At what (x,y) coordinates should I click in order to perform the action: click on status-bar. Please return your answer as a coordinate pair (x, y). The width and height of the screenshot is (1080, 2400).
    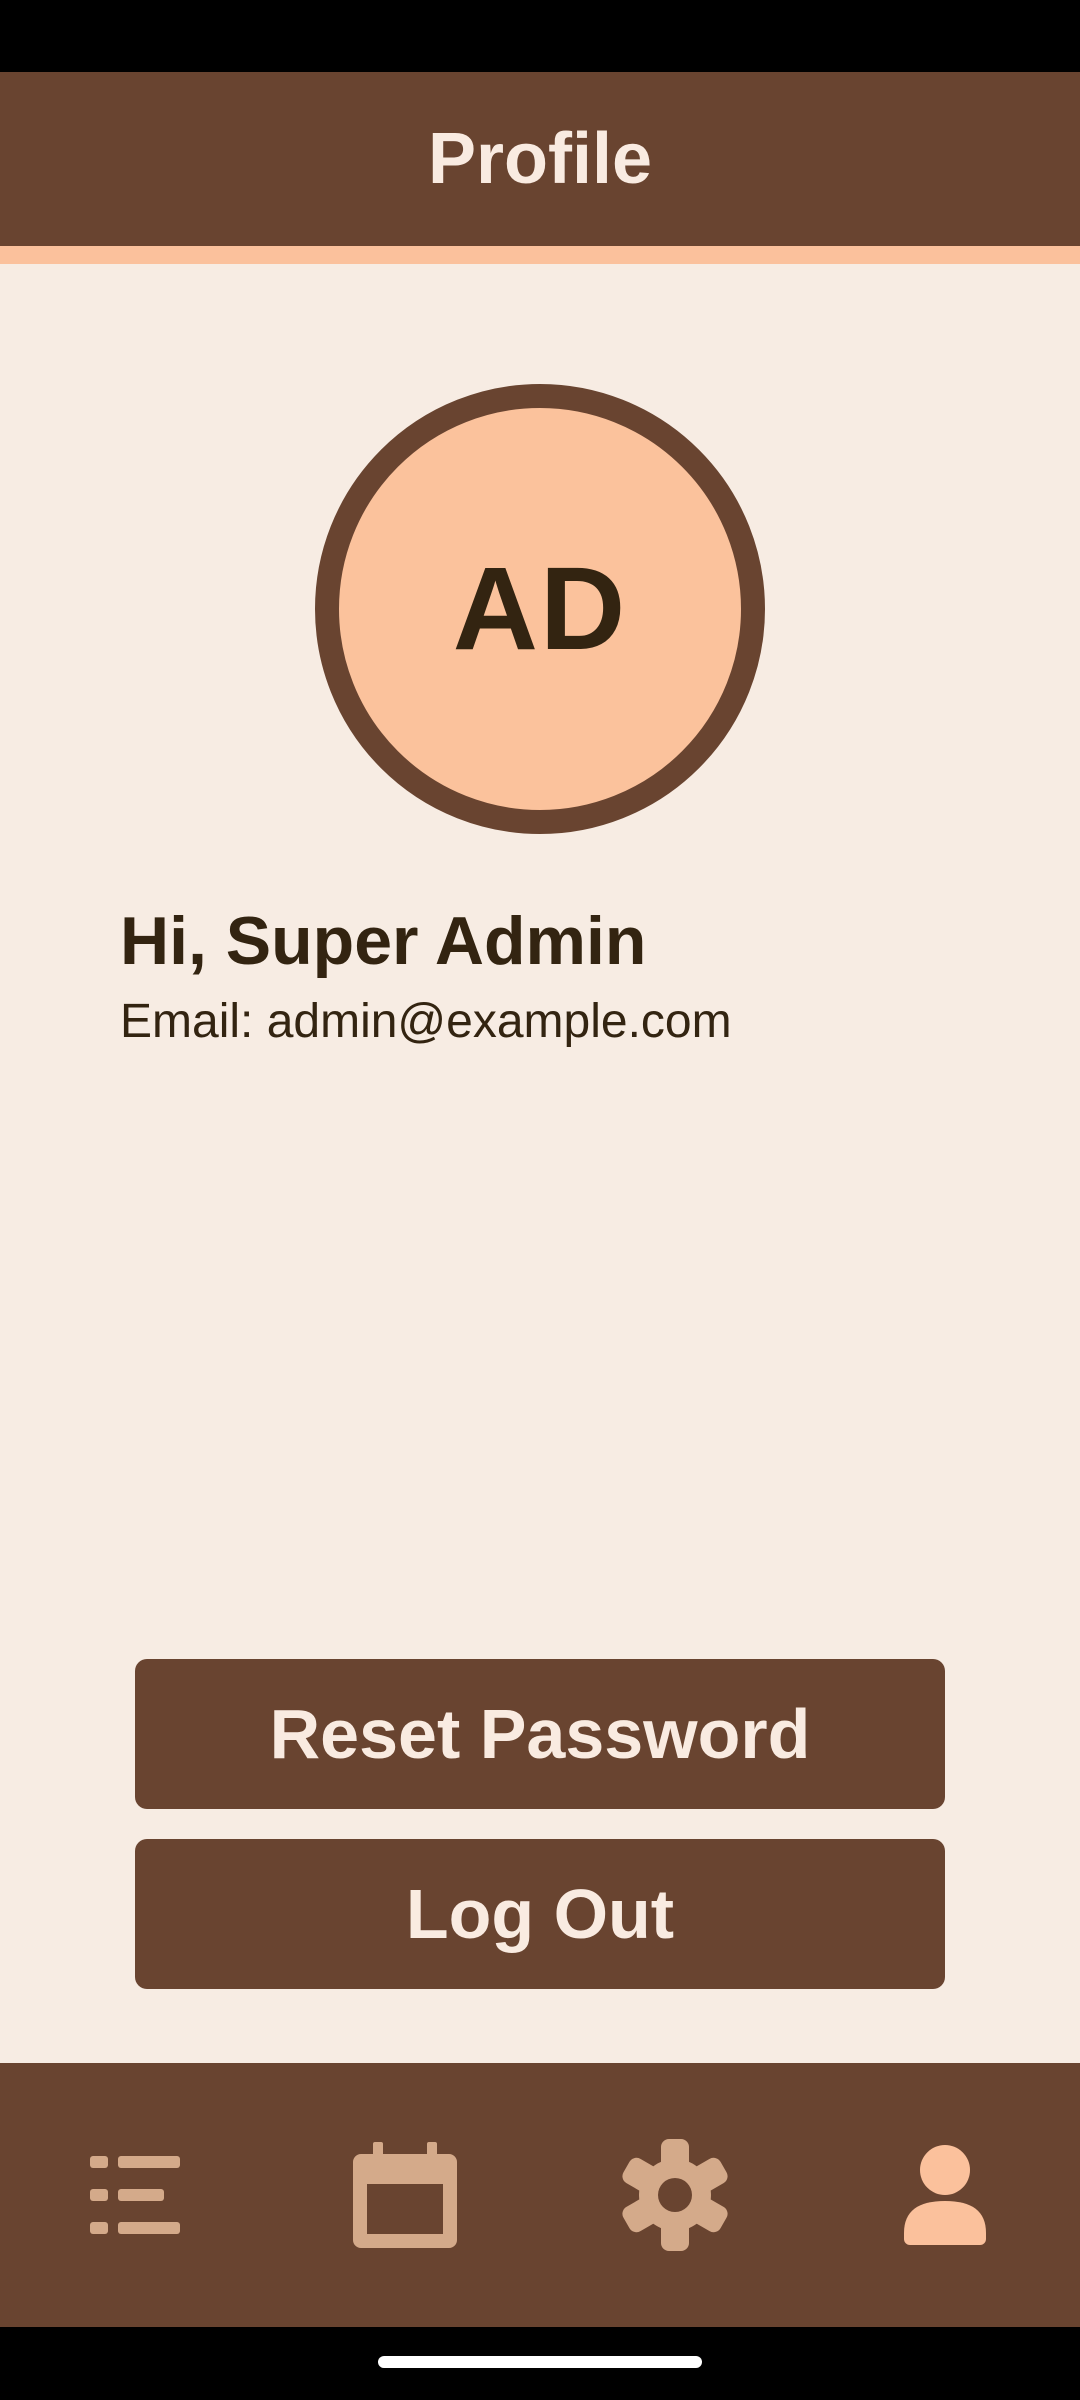
    Looking at the image, I should click on (540, 36).